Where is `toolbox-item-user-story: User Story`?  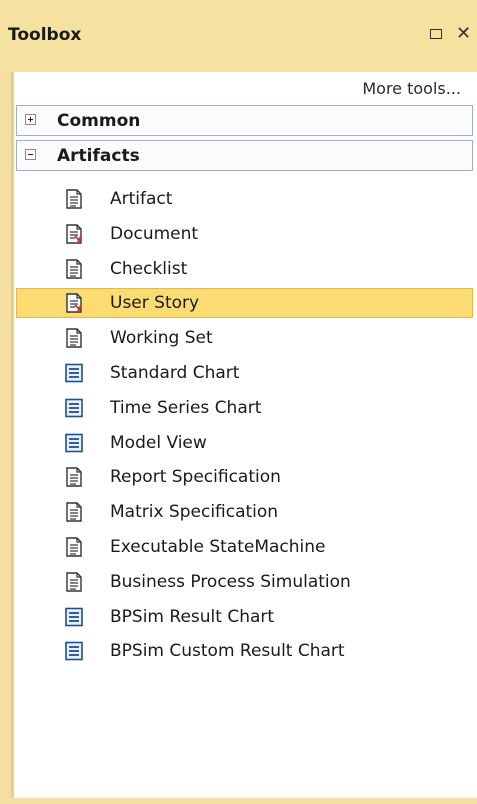 toolbox-item-user-story: User Story is located at coordinates (244, 303).